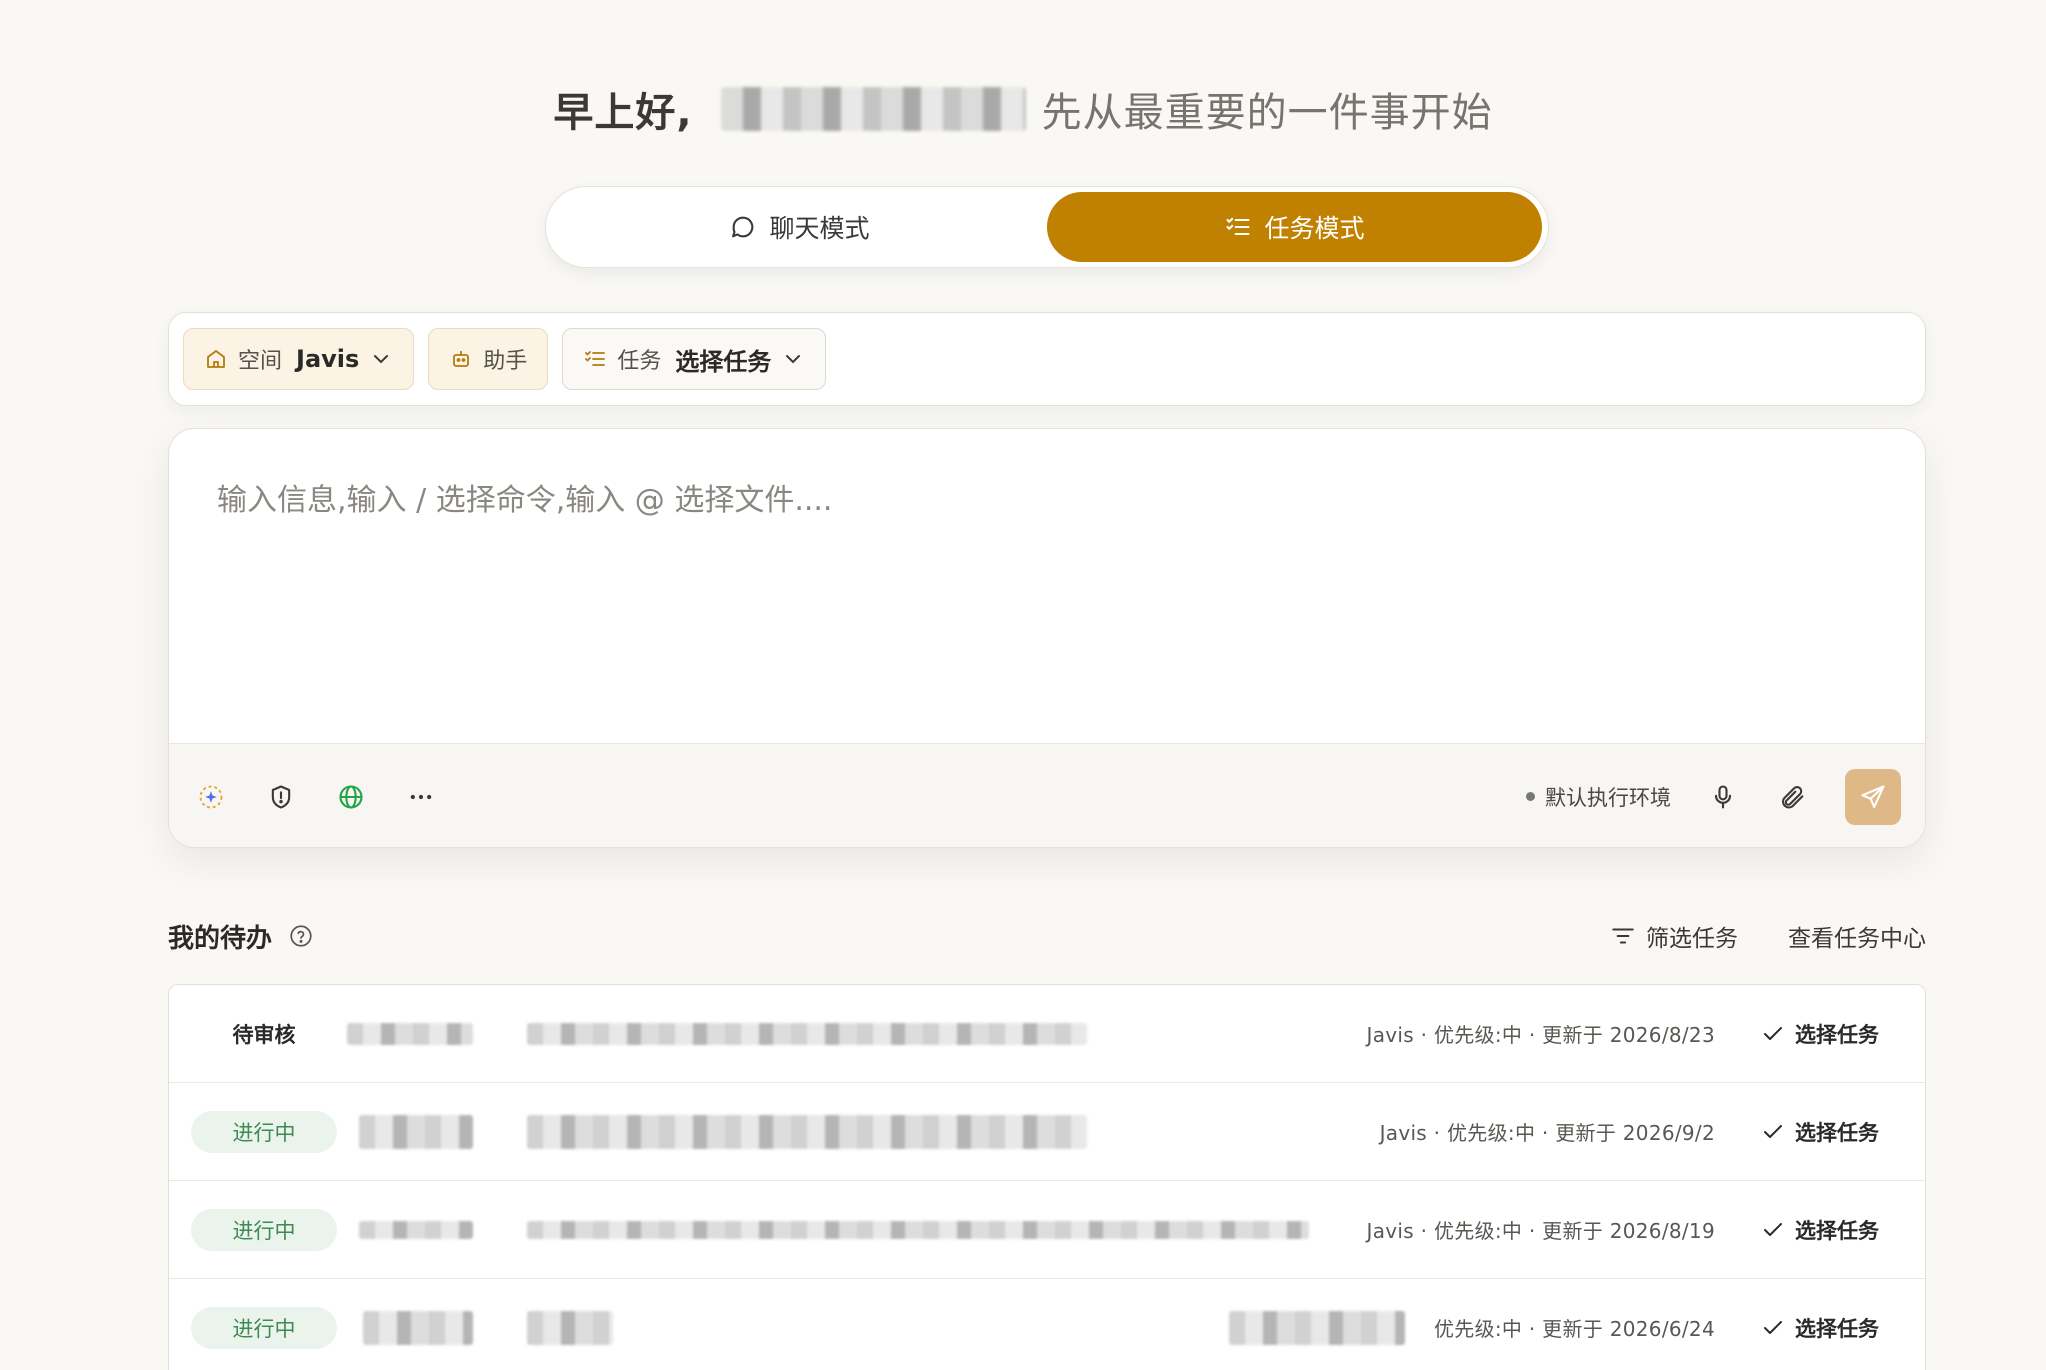  I want to click on todo-title: 我的待办, so click(220, 938).